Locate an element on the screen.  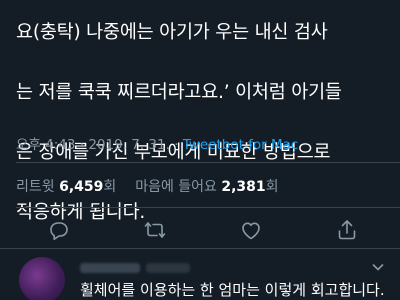
reply-icon is located at coordinates (59, 230).